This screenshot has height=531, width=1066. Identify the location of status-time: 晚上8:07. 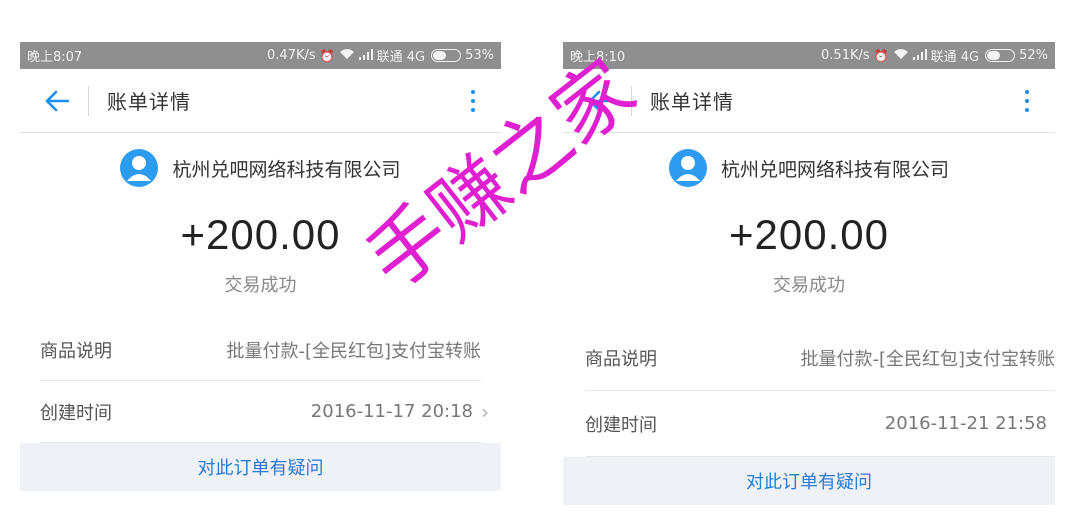
(55, 57).